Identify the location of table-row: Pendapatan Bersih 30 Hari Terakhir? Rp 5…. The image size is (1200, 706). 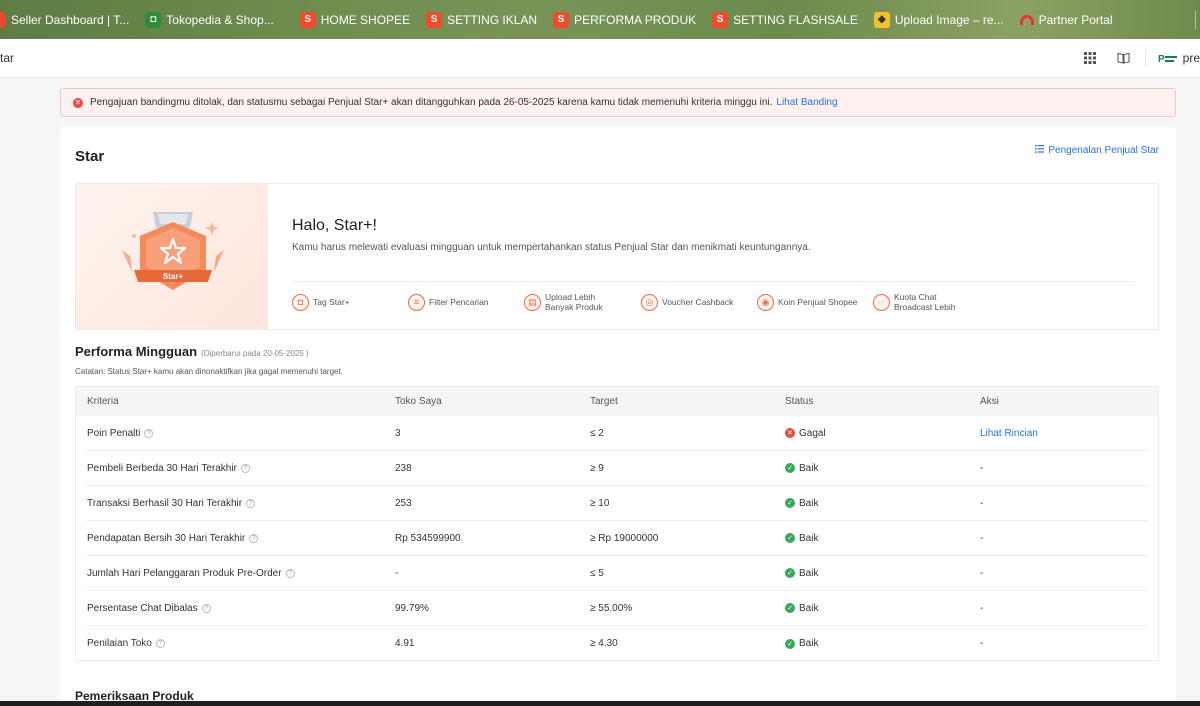
(617, 538).